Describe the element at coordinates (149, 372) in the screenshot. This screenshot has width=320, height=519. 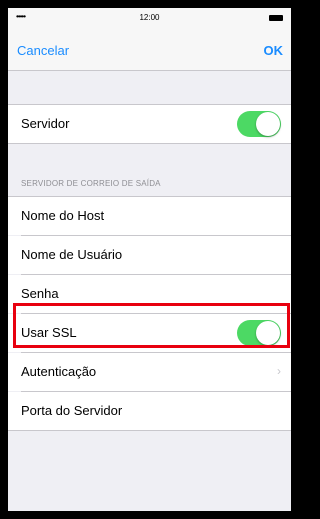
I see `authentication-row: Autenticação ›` at that location.